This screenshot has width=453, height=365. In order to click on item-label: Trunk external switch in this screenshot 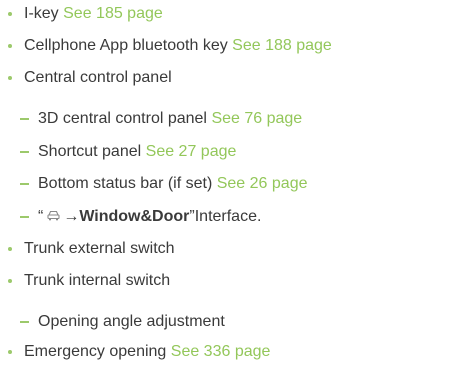, I will do `click(99, 248)`.